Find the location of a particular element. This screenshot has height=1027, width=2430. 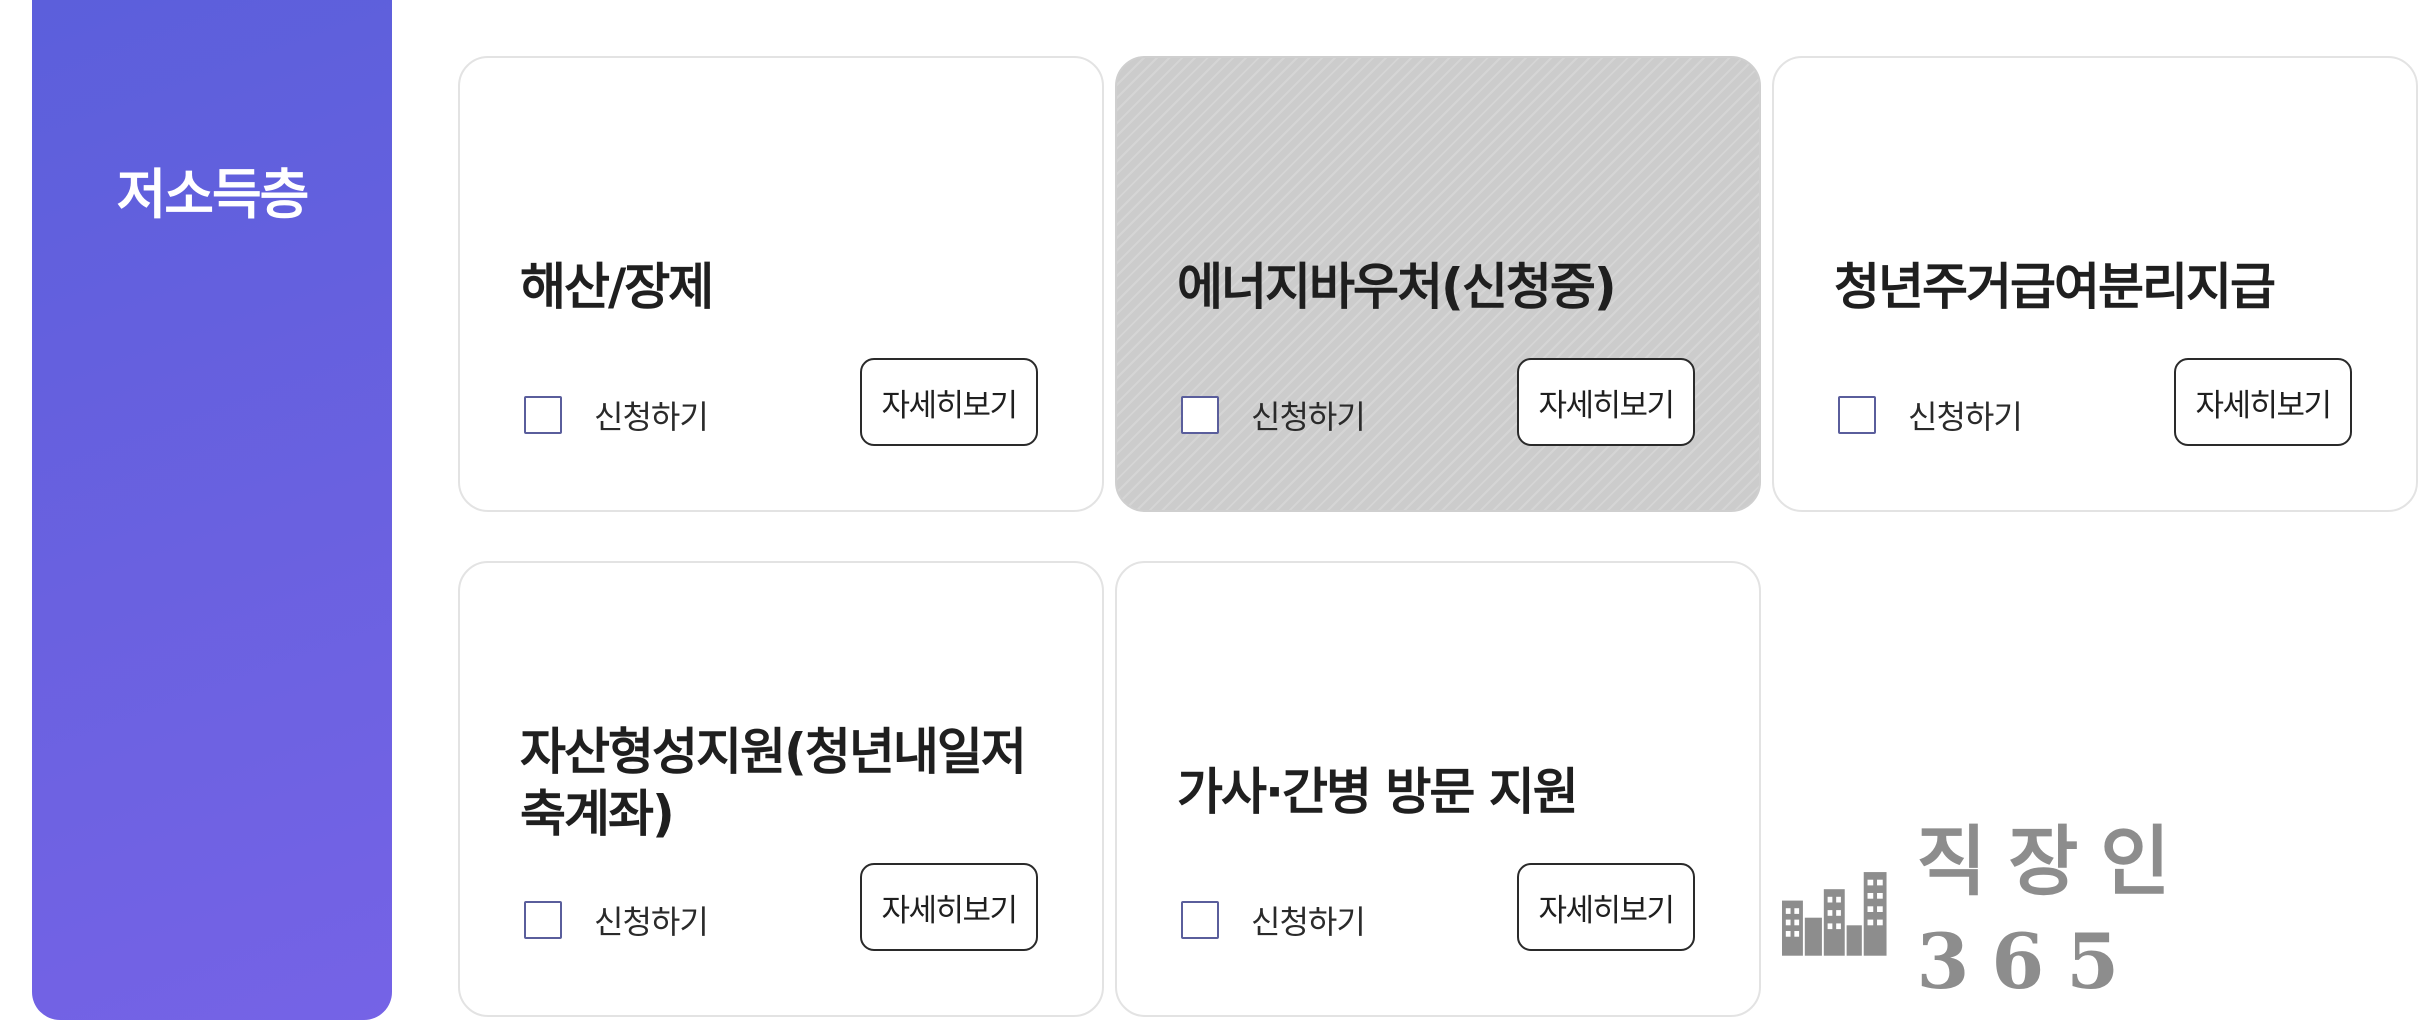

service-card-asset-formation: 자산형성지원(청년내일저축계좌) 신청하기 자세히보기 is located at coordinates (781, 789).